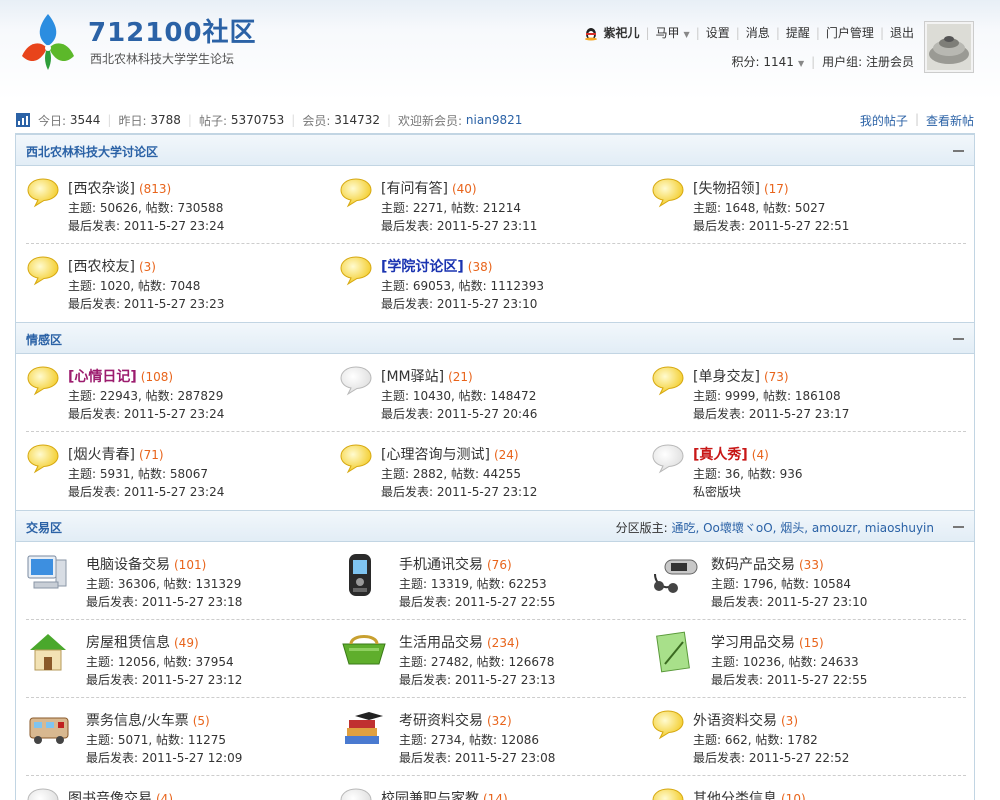  I want to click on notifications-link: 提醒, so click(798, 32).